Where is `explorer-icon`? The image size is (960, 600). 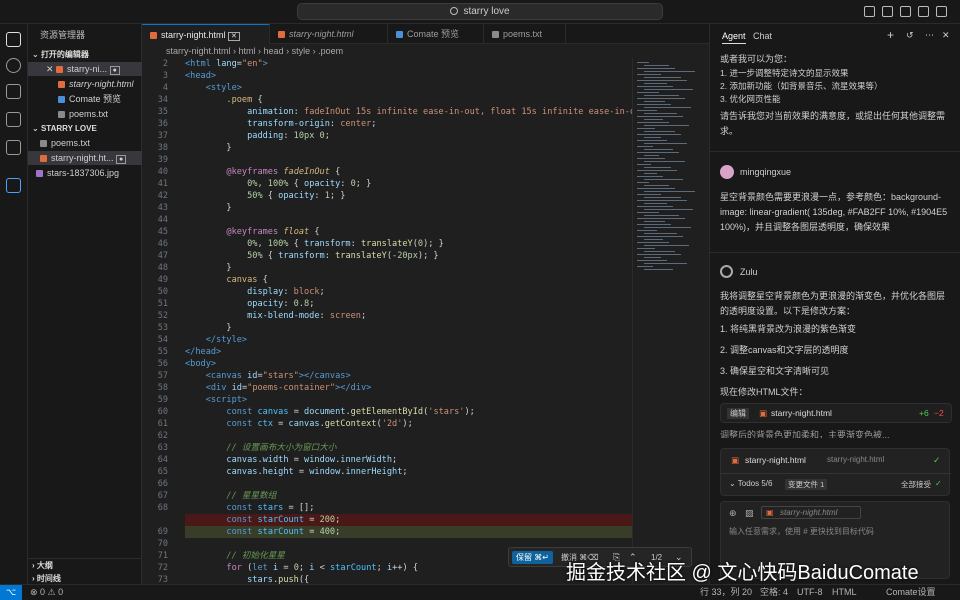
explorer-icon is located at coordinates (13, 39).